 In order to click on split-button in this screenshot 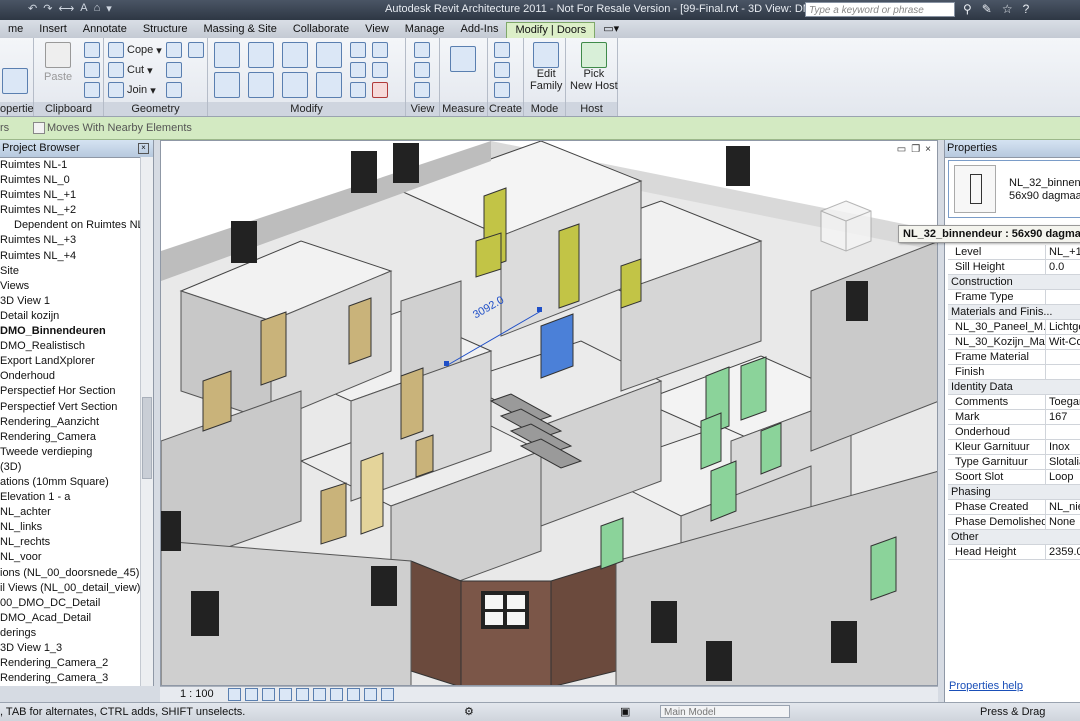, I will do `click(358, 50)`.